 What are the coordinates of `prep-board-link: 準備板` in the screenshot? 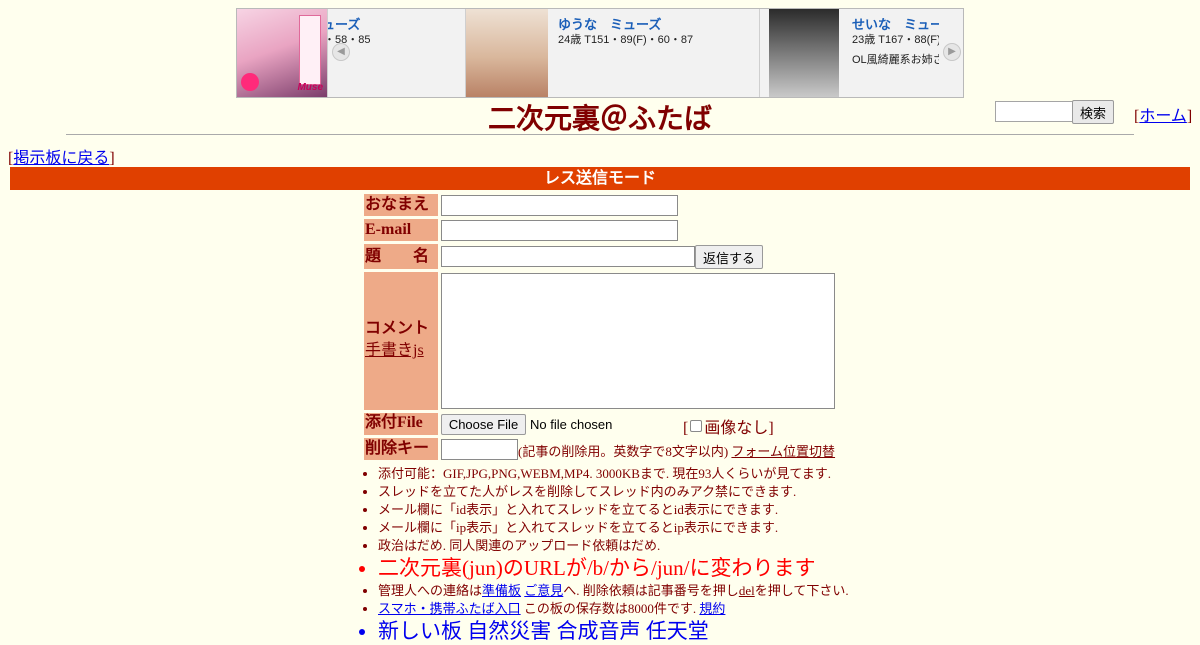 It's located at (501, 590).